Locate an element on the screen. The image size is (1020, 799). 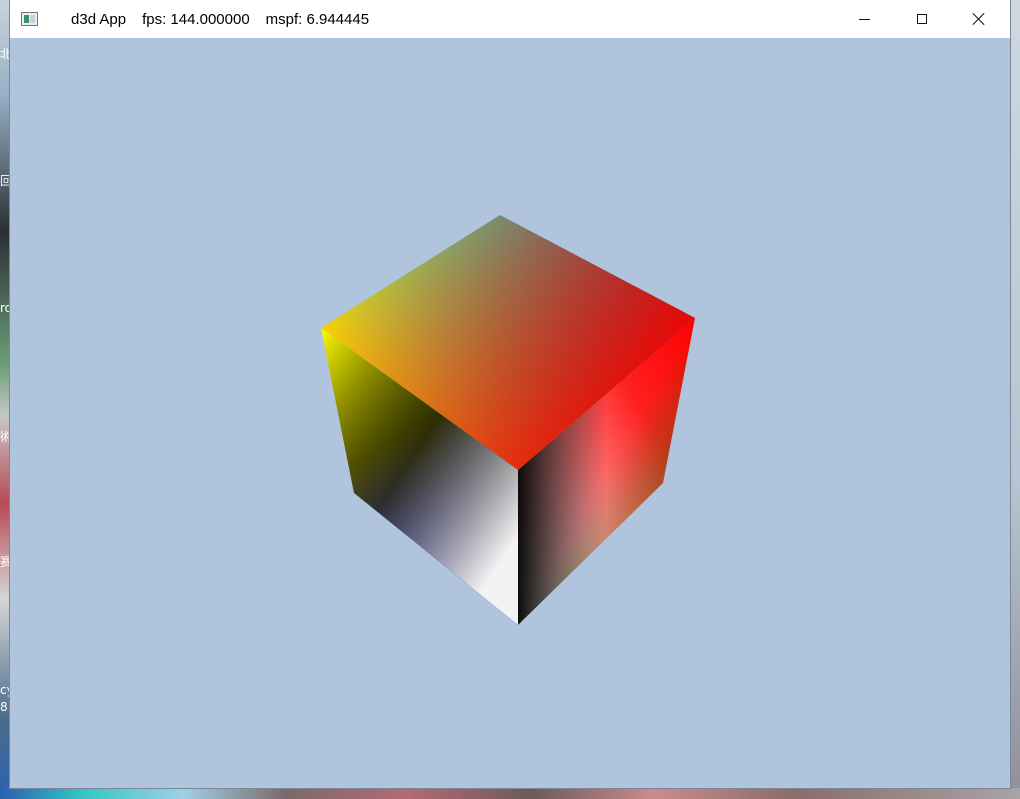
close-icon is located at coordinates (979, 19).